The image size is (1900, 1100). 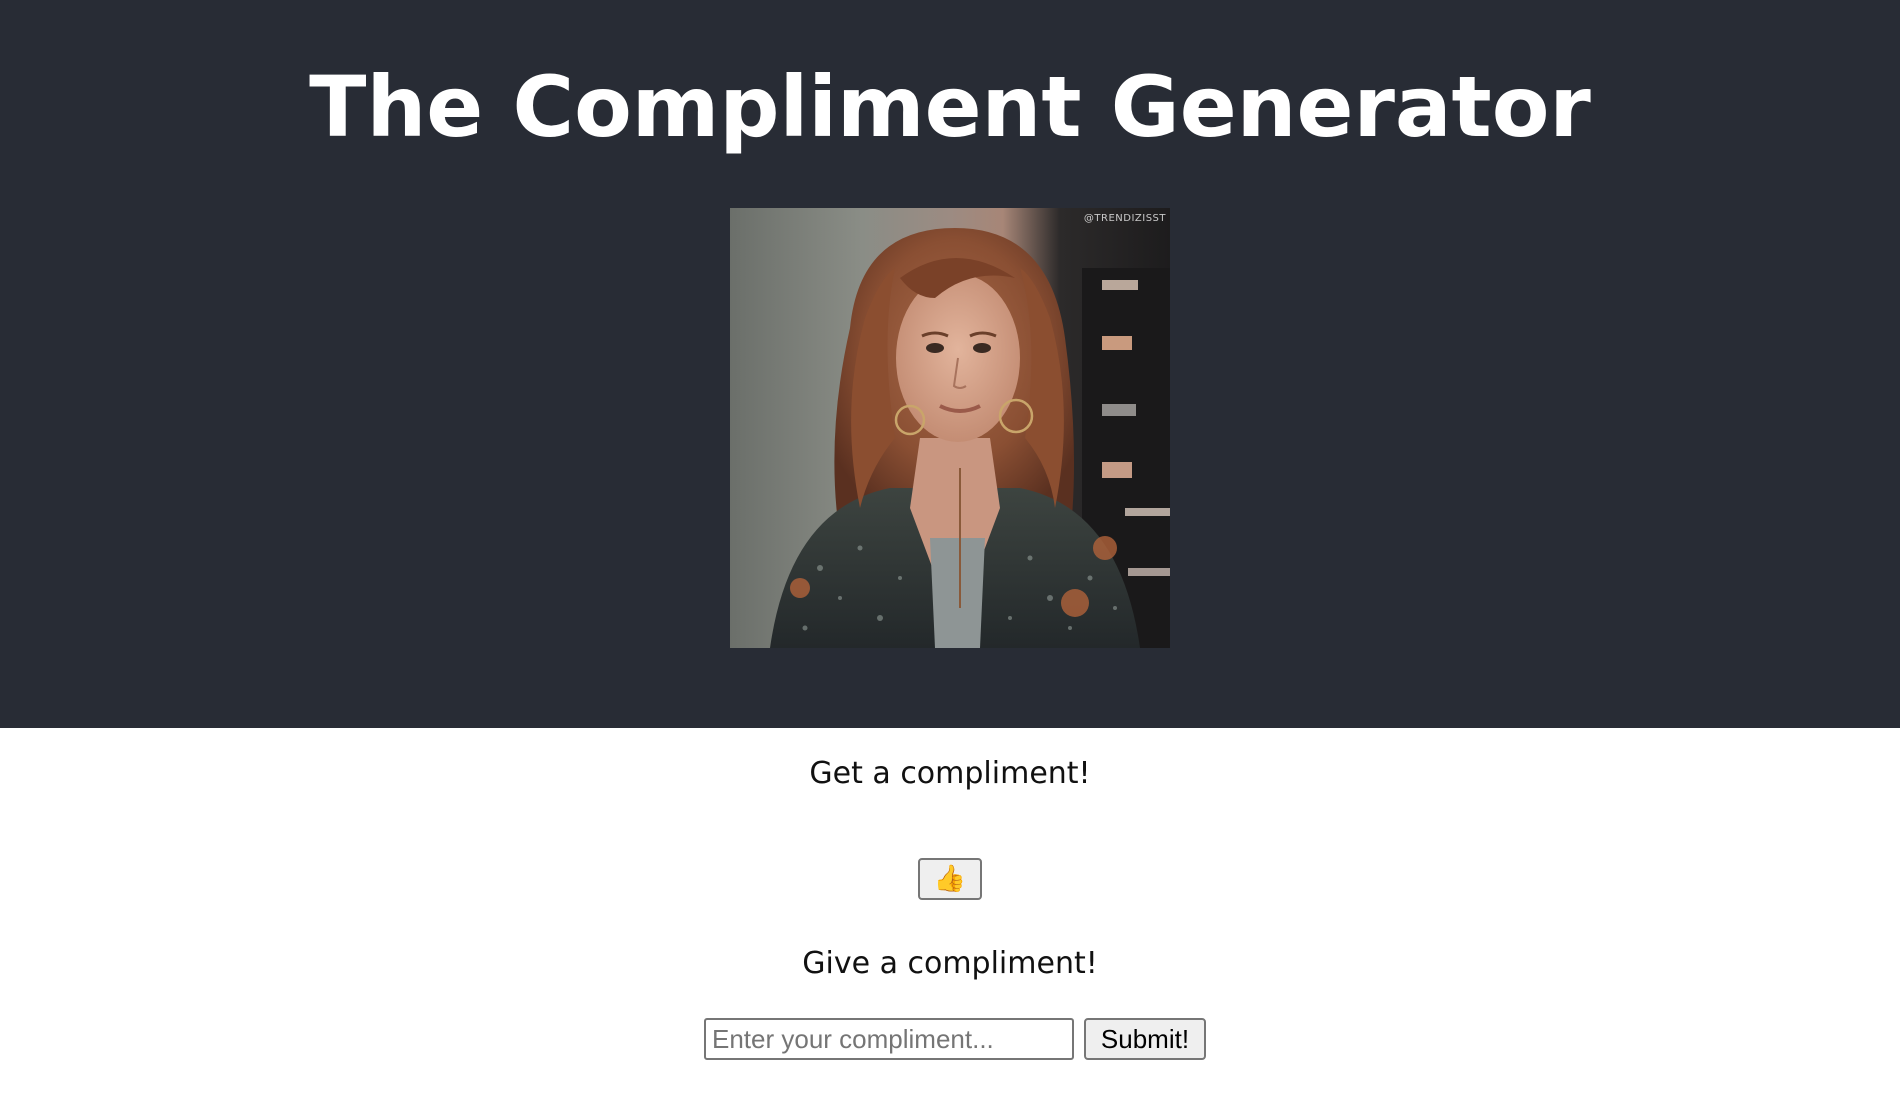 I want to click on get-compliment-heading: Get a compliment!, so click(x=950, y=773).